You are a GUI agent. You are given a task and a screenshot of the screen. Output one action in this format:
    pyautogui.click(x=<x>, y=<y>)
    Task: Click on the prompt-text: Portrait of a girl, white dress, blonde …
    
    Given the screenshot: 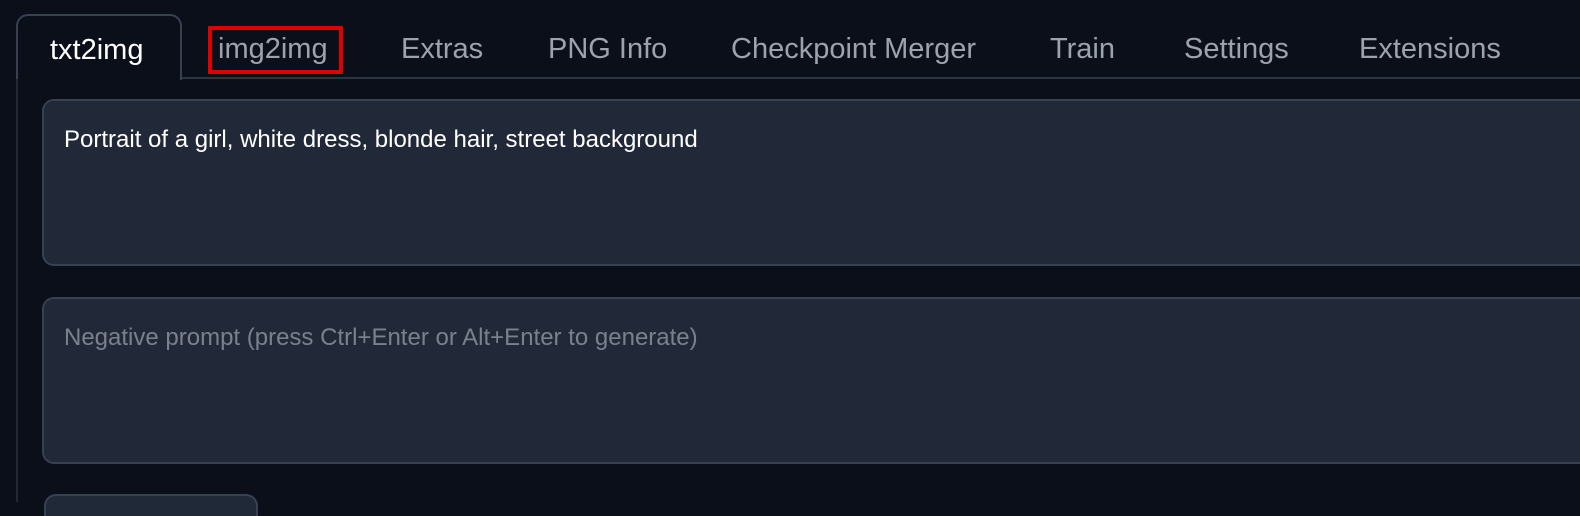 What is the action you would take?
    pyautogui.click(x=381, y=139)
    